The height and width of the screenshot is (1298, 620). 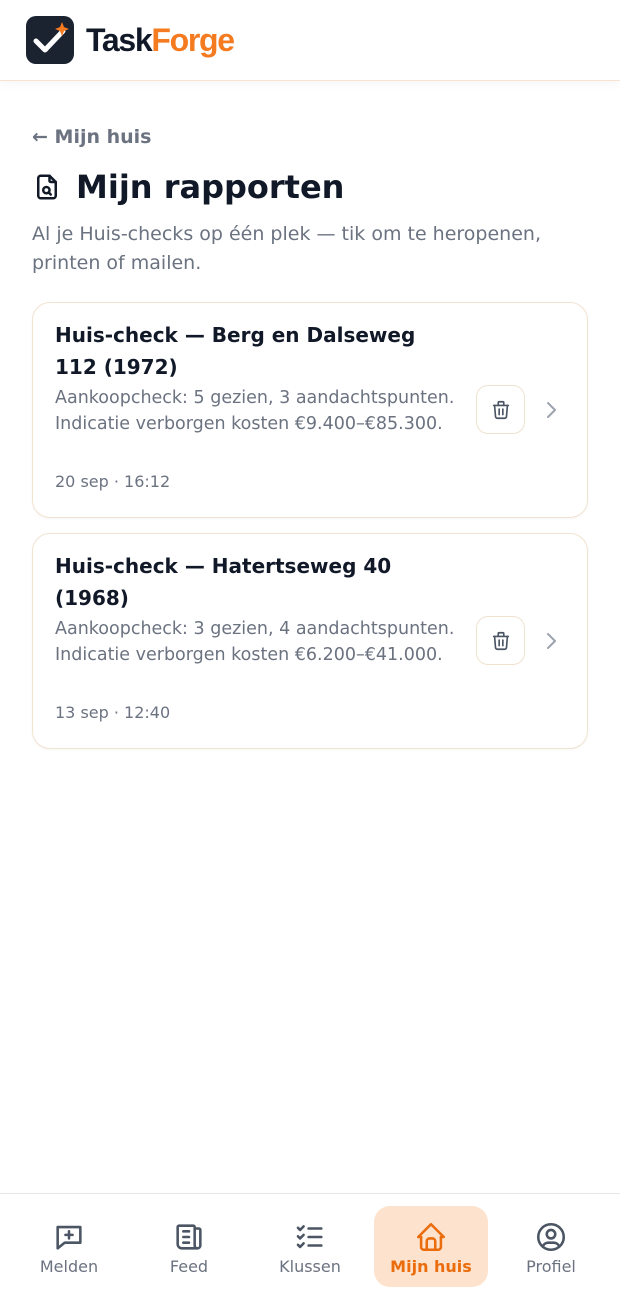 I want to click on bottom-nav: Melden Feed Klussen Mijn huis Profiel, so click(x=310, y=1245).